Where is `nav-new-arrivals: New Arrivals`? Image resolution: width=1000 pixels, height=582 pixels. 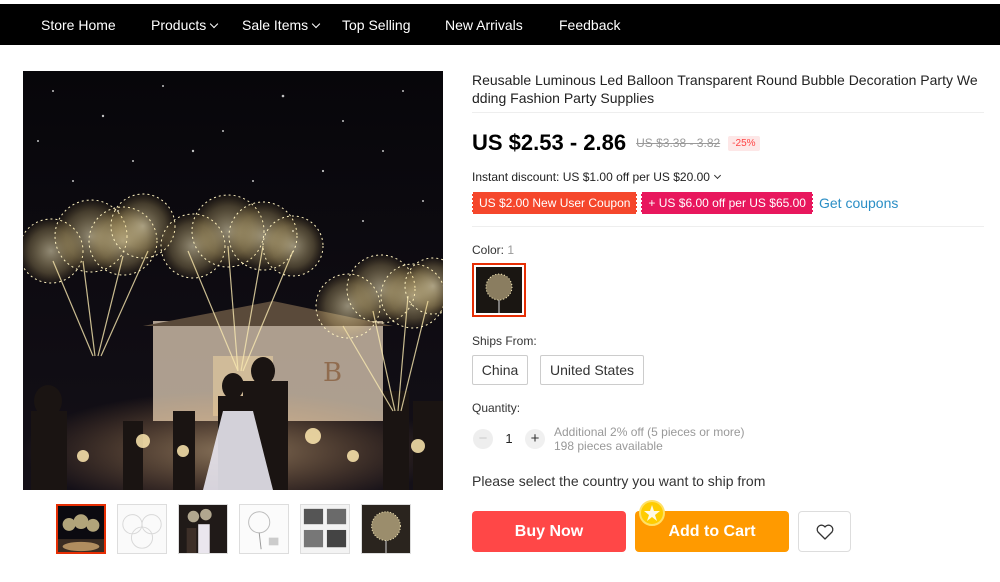 nav-new-arrivals: New Arrivals is located at coordinates (484, 25).